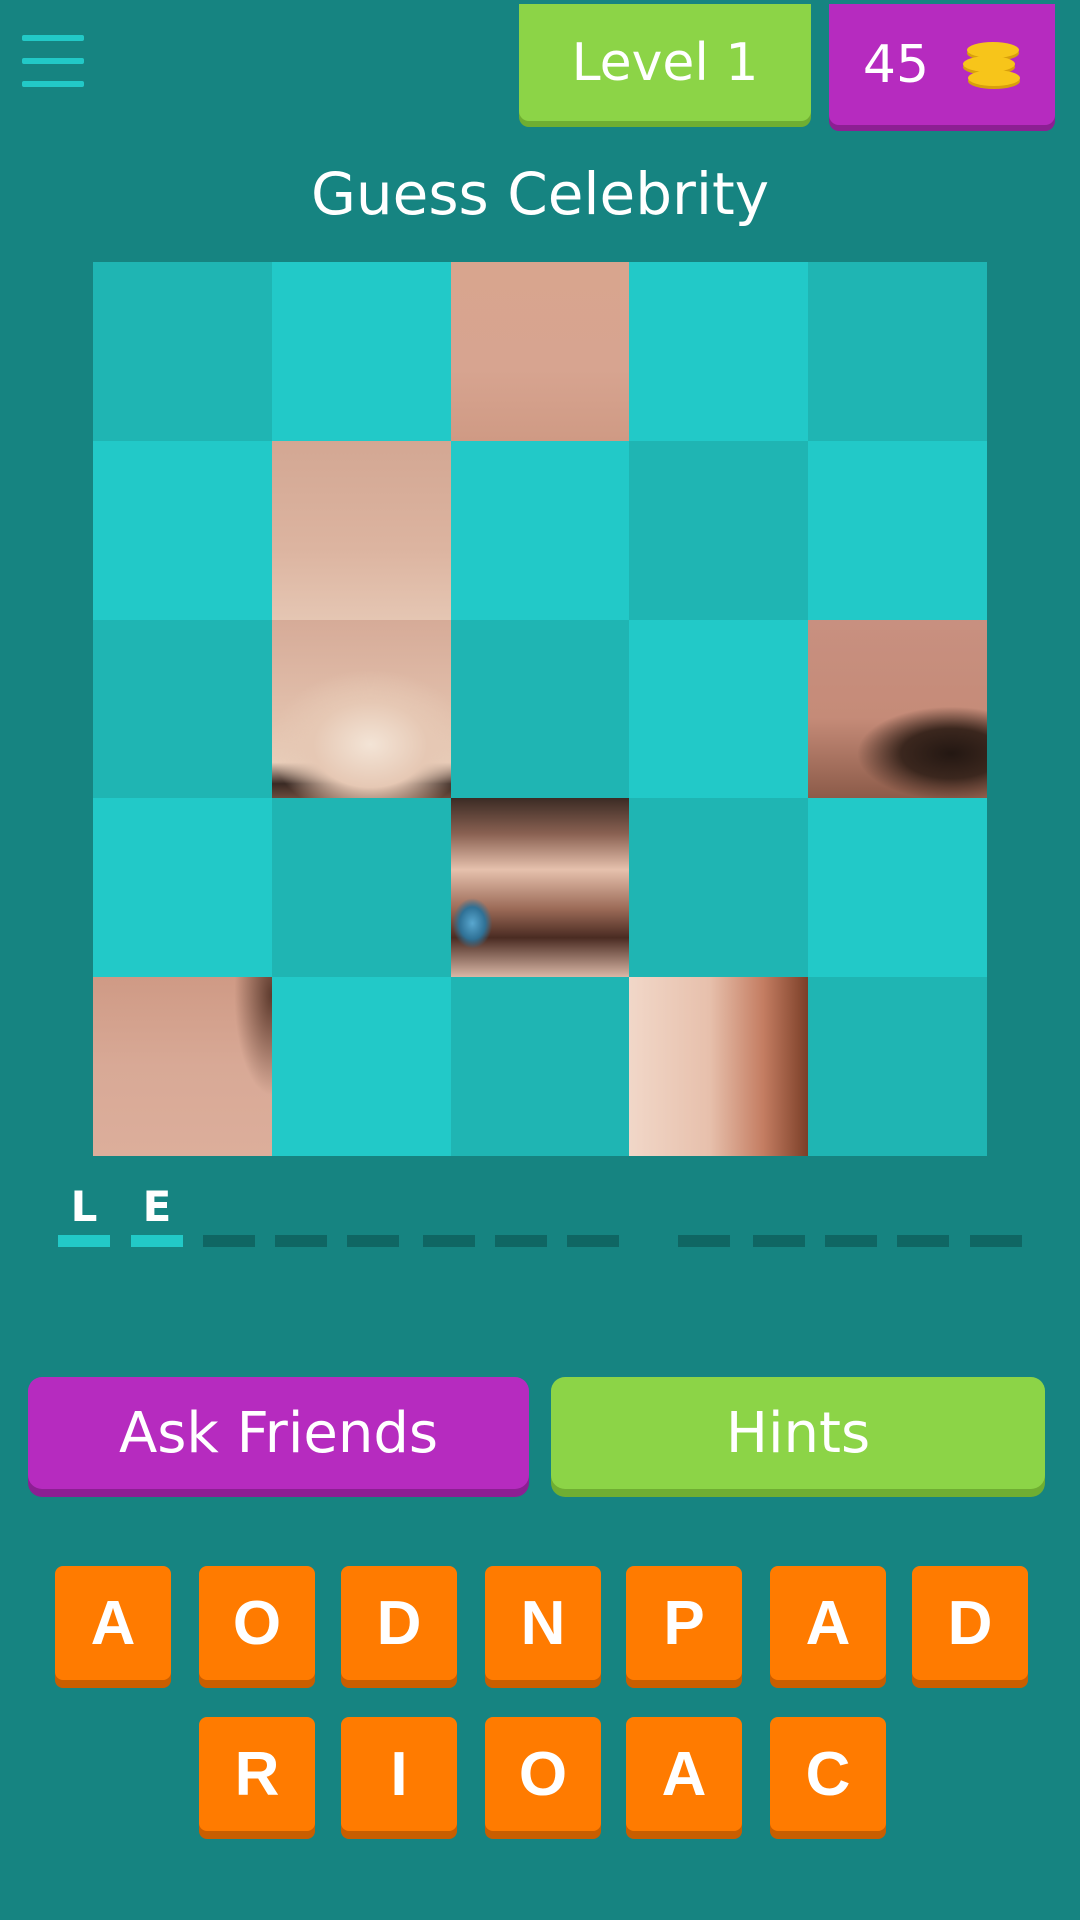 The image size is (1080, 1920). I want to click on answer-slot: E, so click(157, 1210).